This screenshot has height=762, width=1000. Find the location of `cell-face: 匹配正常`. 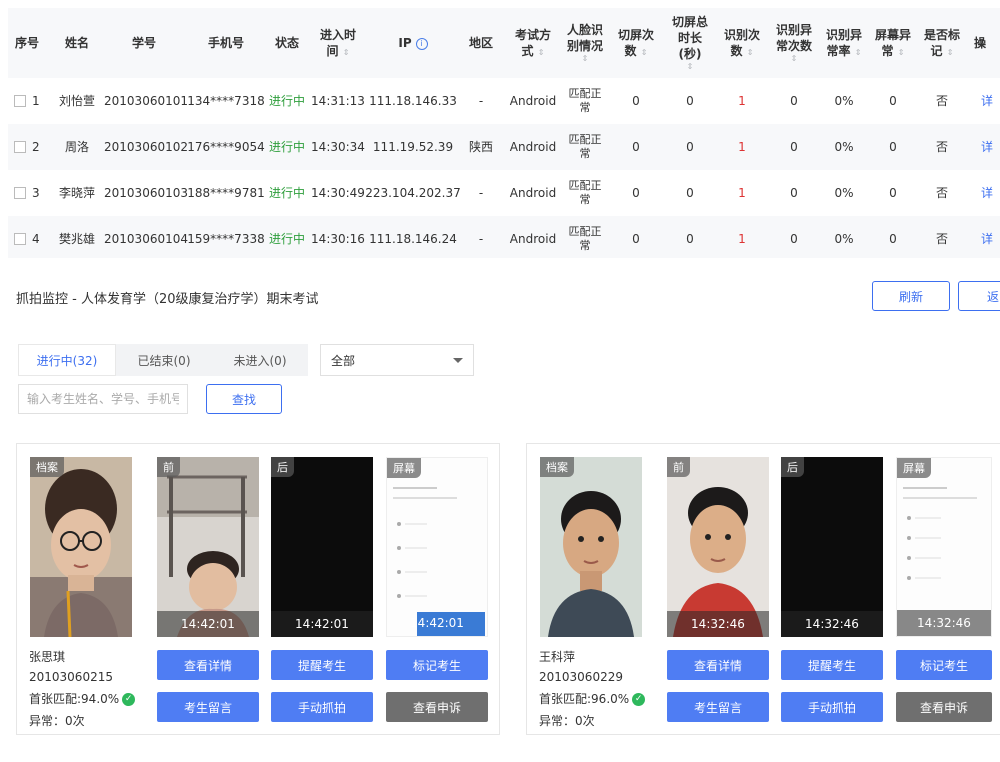

cell-face: 匹配正常 is located at coordinates (585, 147).